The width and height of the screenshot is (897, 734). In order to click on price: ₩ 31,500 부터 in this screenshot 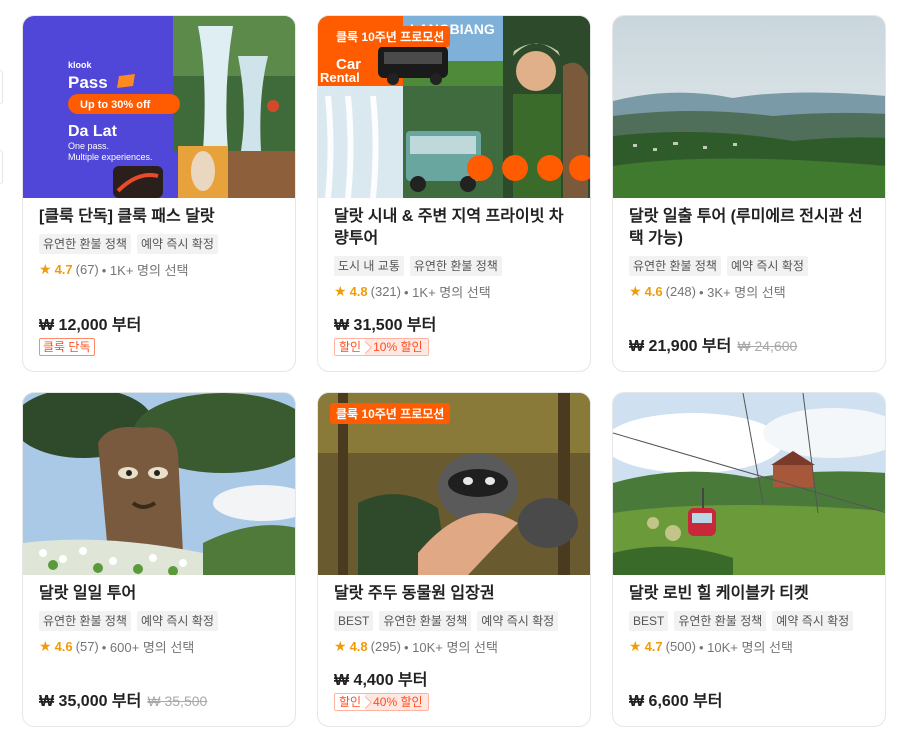, I will do `click(456, 323)`.